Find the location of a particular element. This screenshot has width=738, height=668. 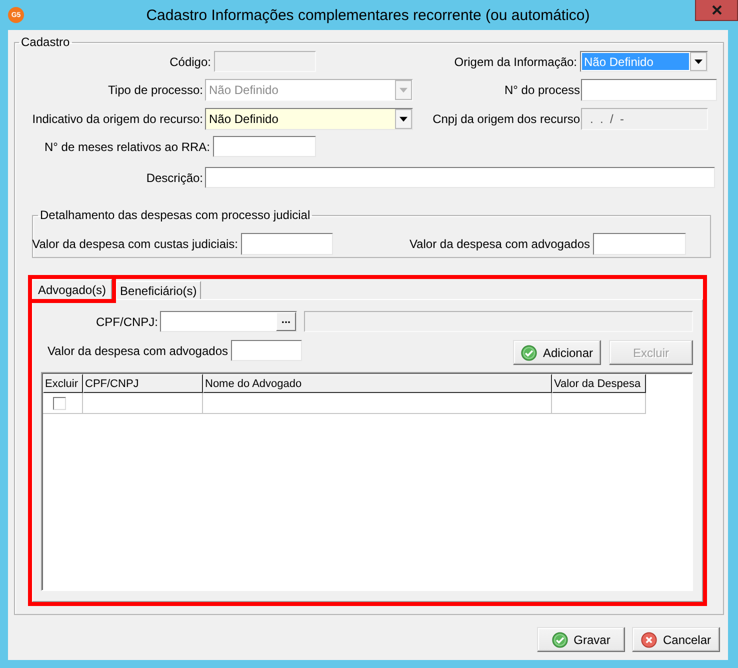

window-title: Cadastro Informações complementares recorrente (ou automático) is located at coordinates (368, 15).